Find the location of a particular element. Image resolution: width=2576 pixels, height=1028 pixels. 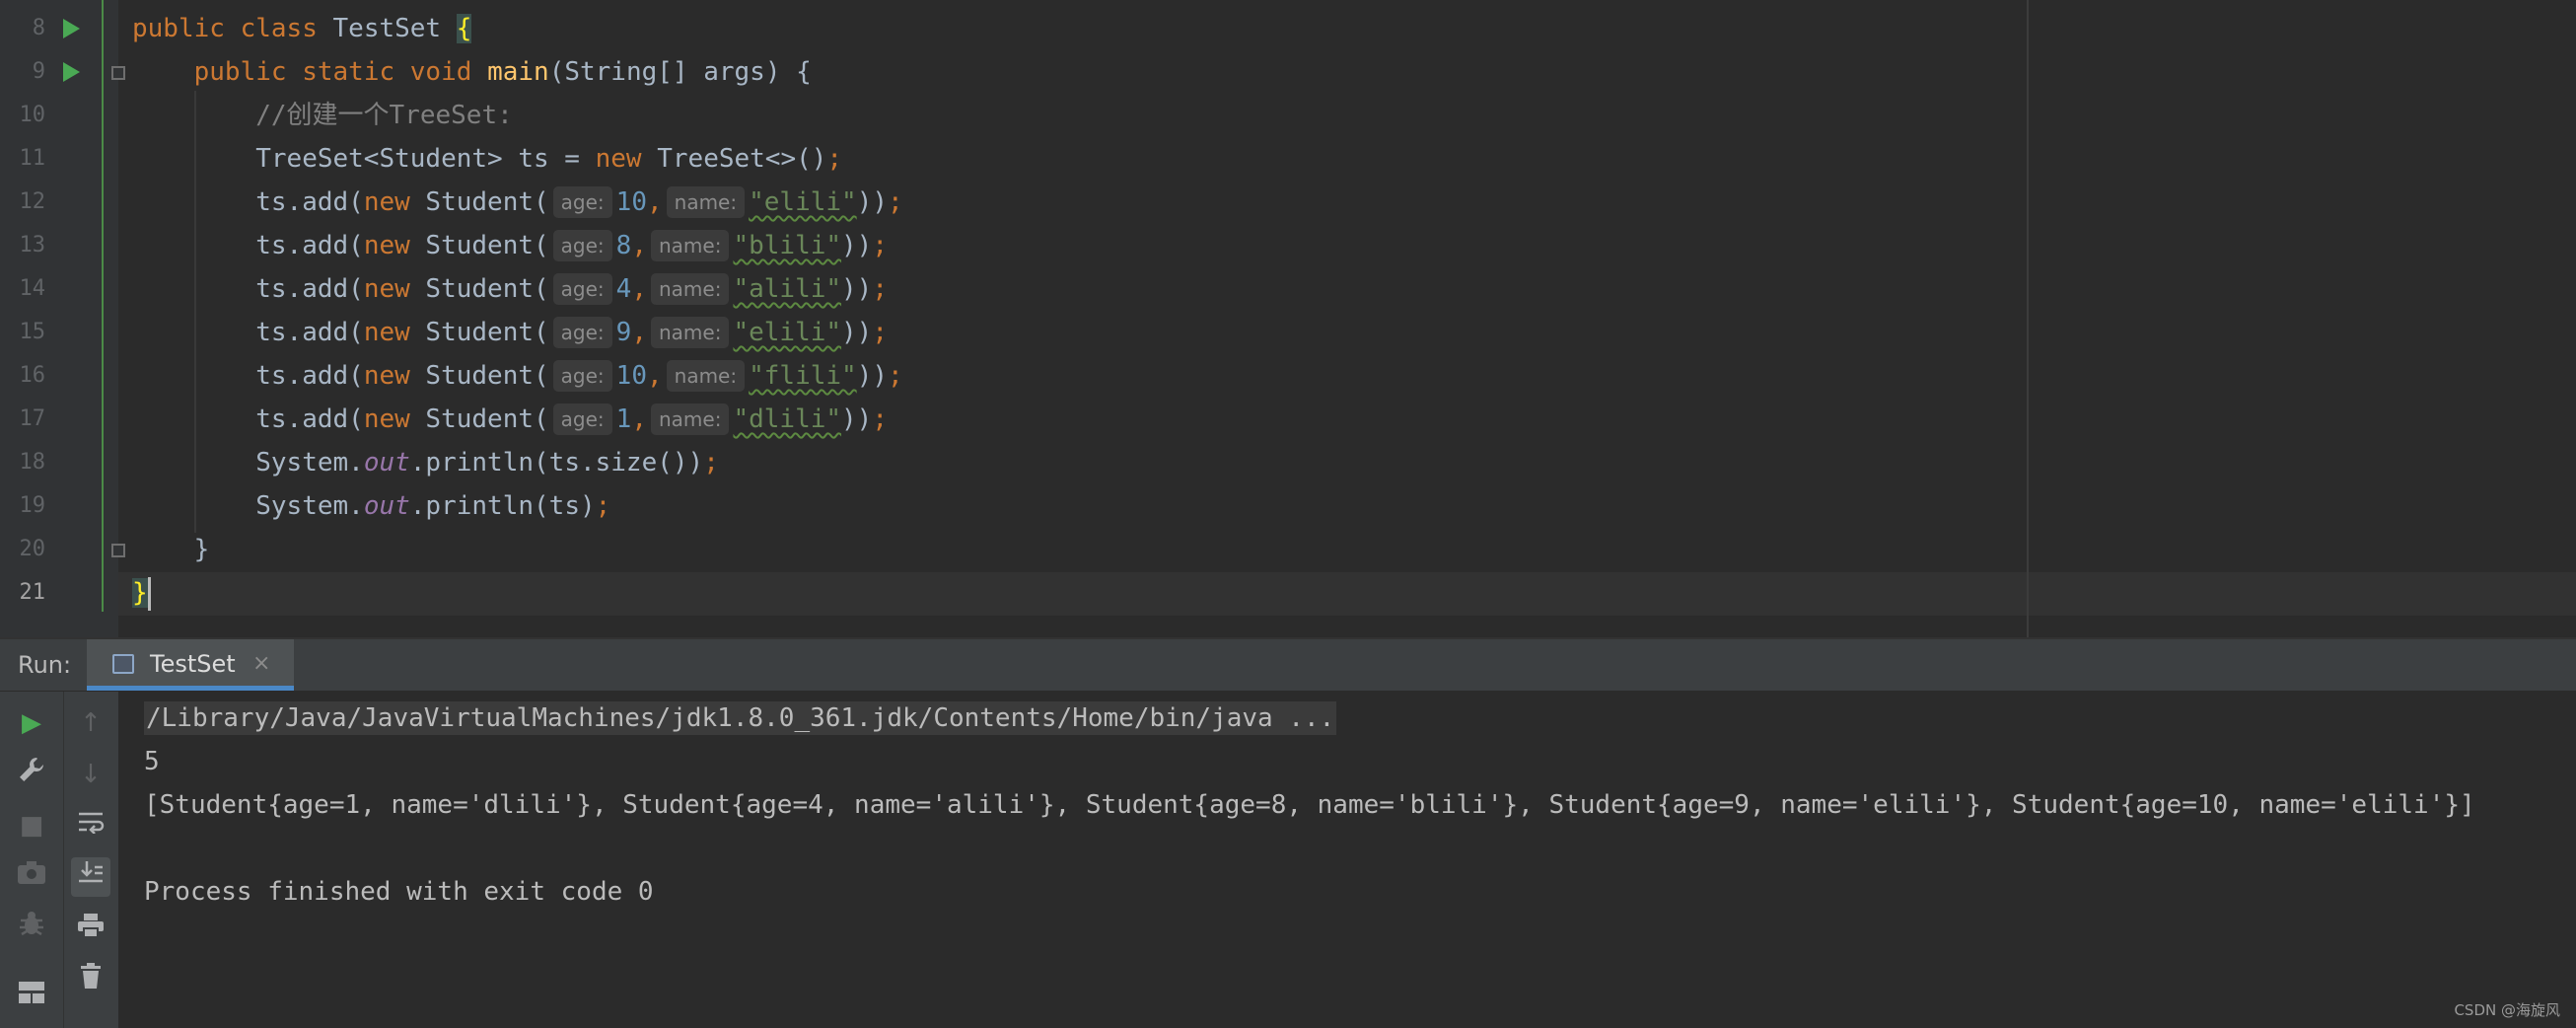

line-number: 11 is located at coordinates (32, 158).